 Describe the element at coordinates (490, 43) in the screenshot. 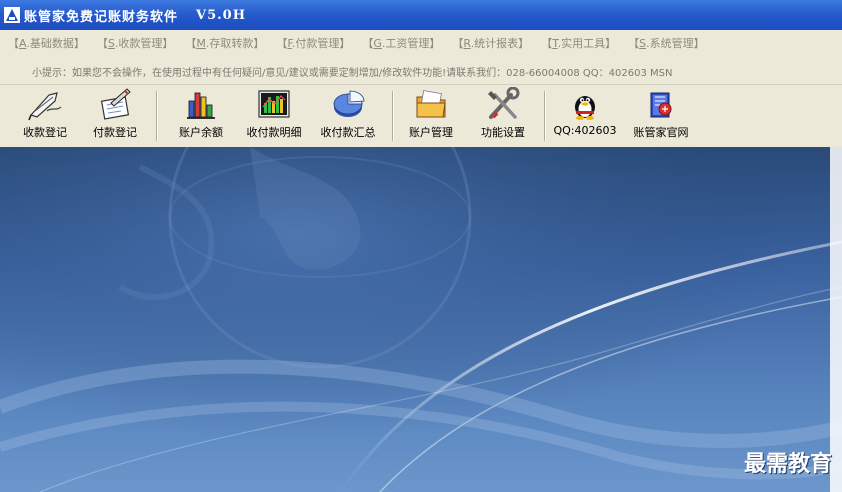

I see `menu-reports: 【R.统计报表】` at that location.